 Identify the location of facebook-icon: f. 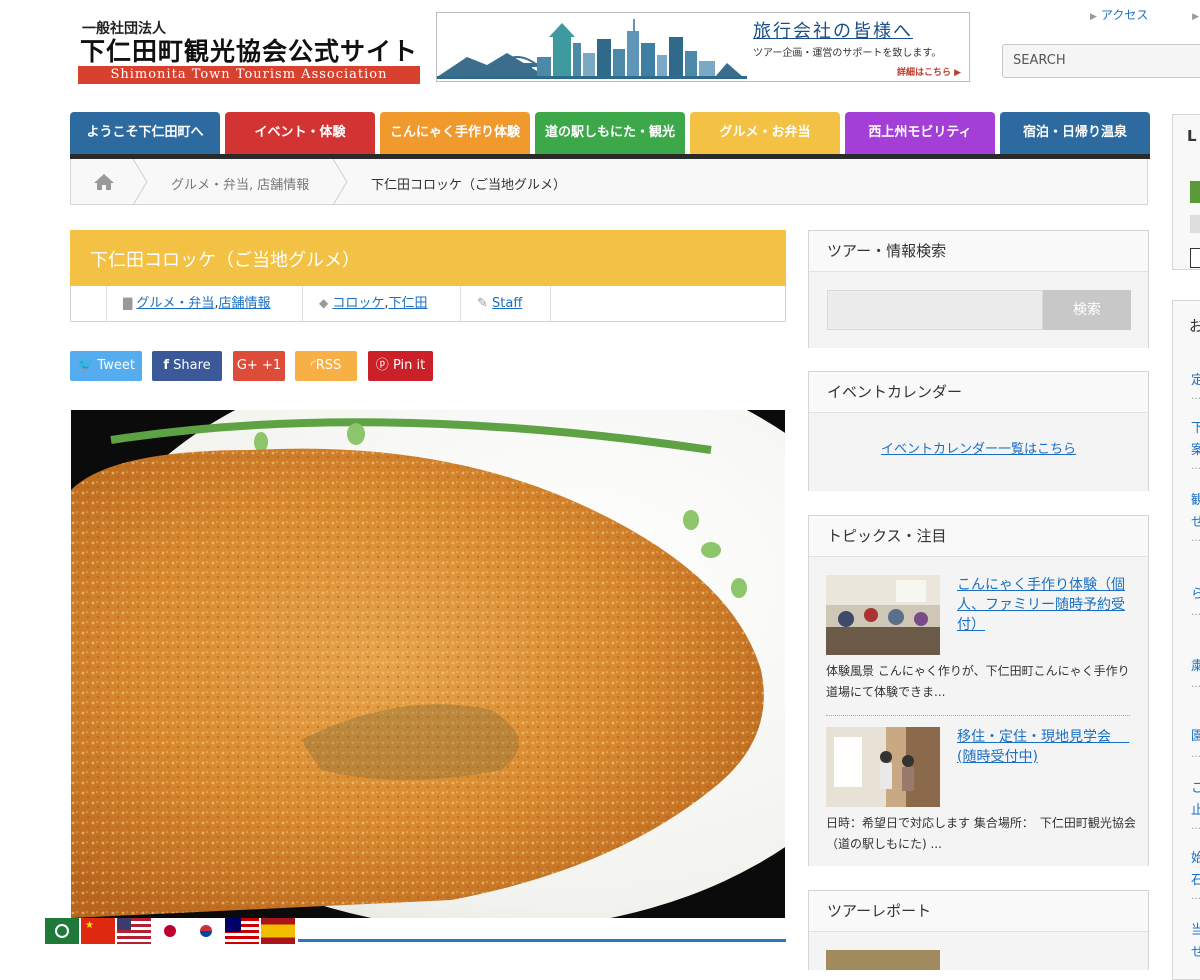
(166, 365).